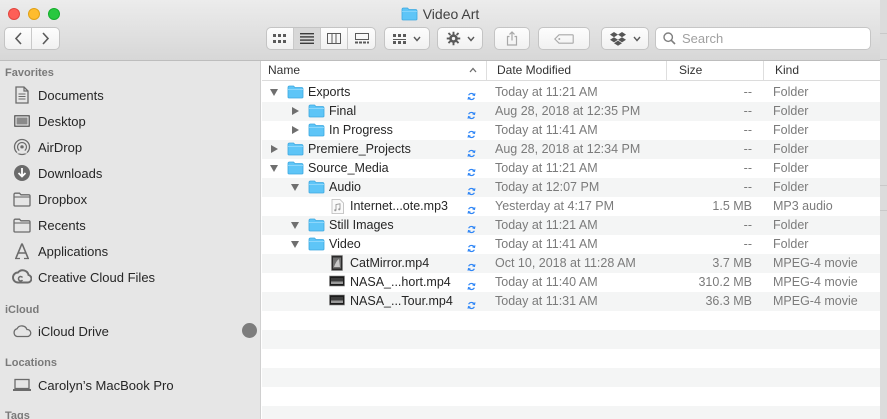 Image resolution: width=887 pixels, height=419 pixels. I want to click on sidebar-item-icloud-drive: iCloud Drive, so click(60, 331).